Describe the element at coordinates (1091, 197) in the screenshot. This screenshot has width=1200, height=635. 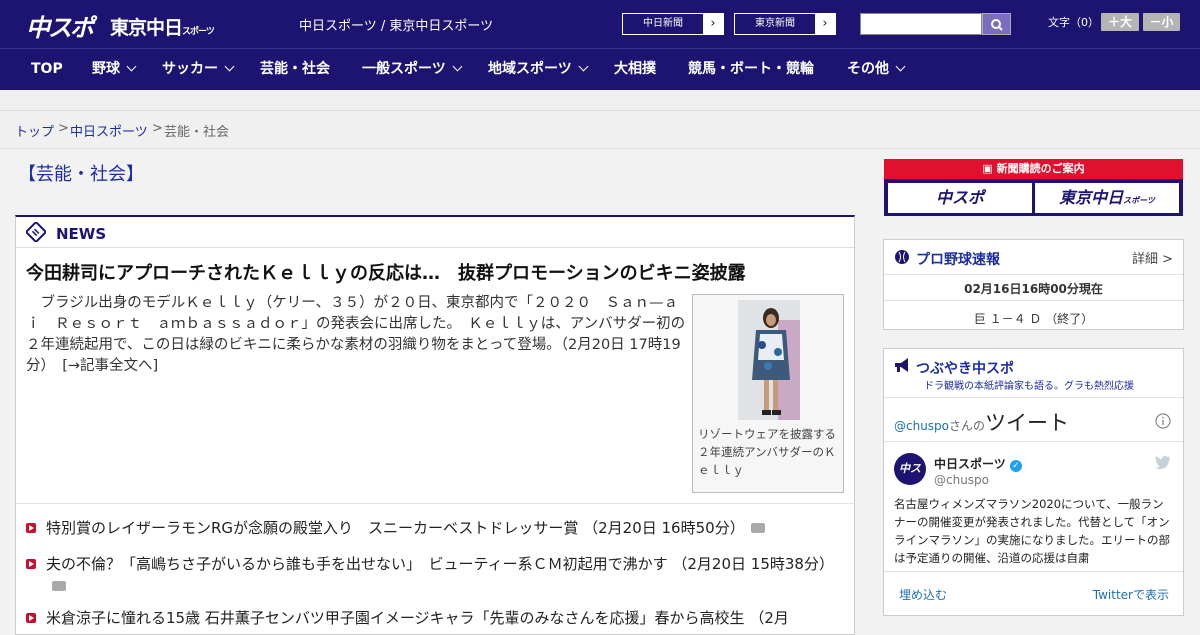
I see `tokyo-chunichi-label: 東京中日` at that location.